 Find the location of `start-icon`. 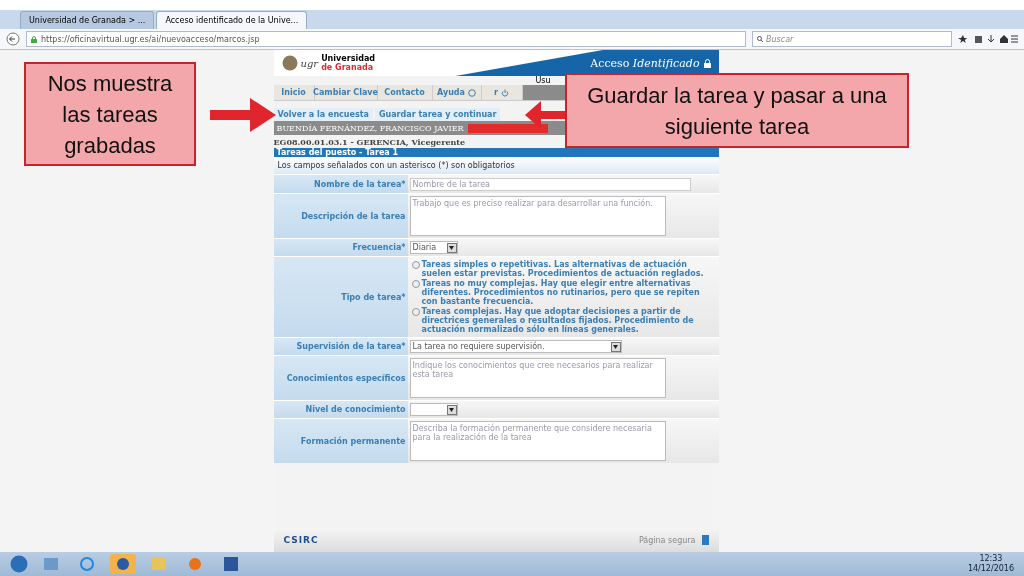

start-icon is located at coordinates (19, 564).